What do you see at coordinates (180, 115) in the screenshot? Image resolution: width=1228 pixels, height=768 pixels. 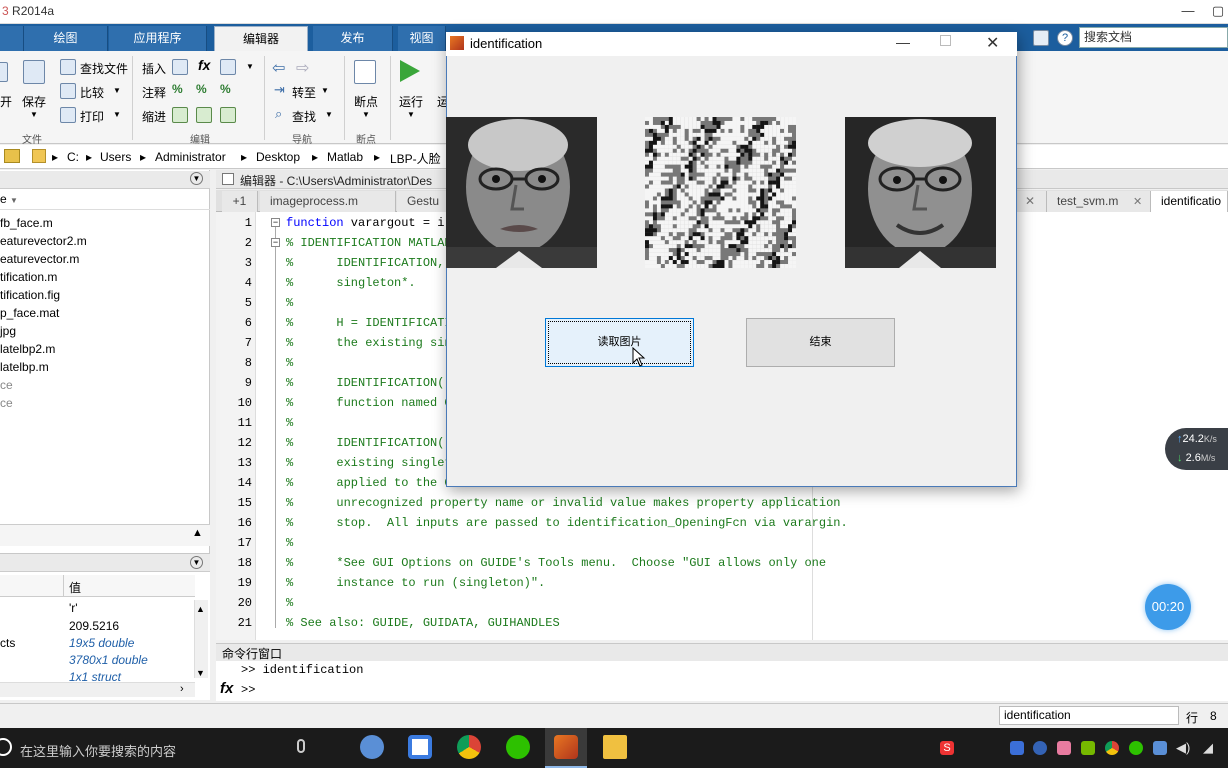 I see `smart-indent-icon` at bounding box center [180, 115].